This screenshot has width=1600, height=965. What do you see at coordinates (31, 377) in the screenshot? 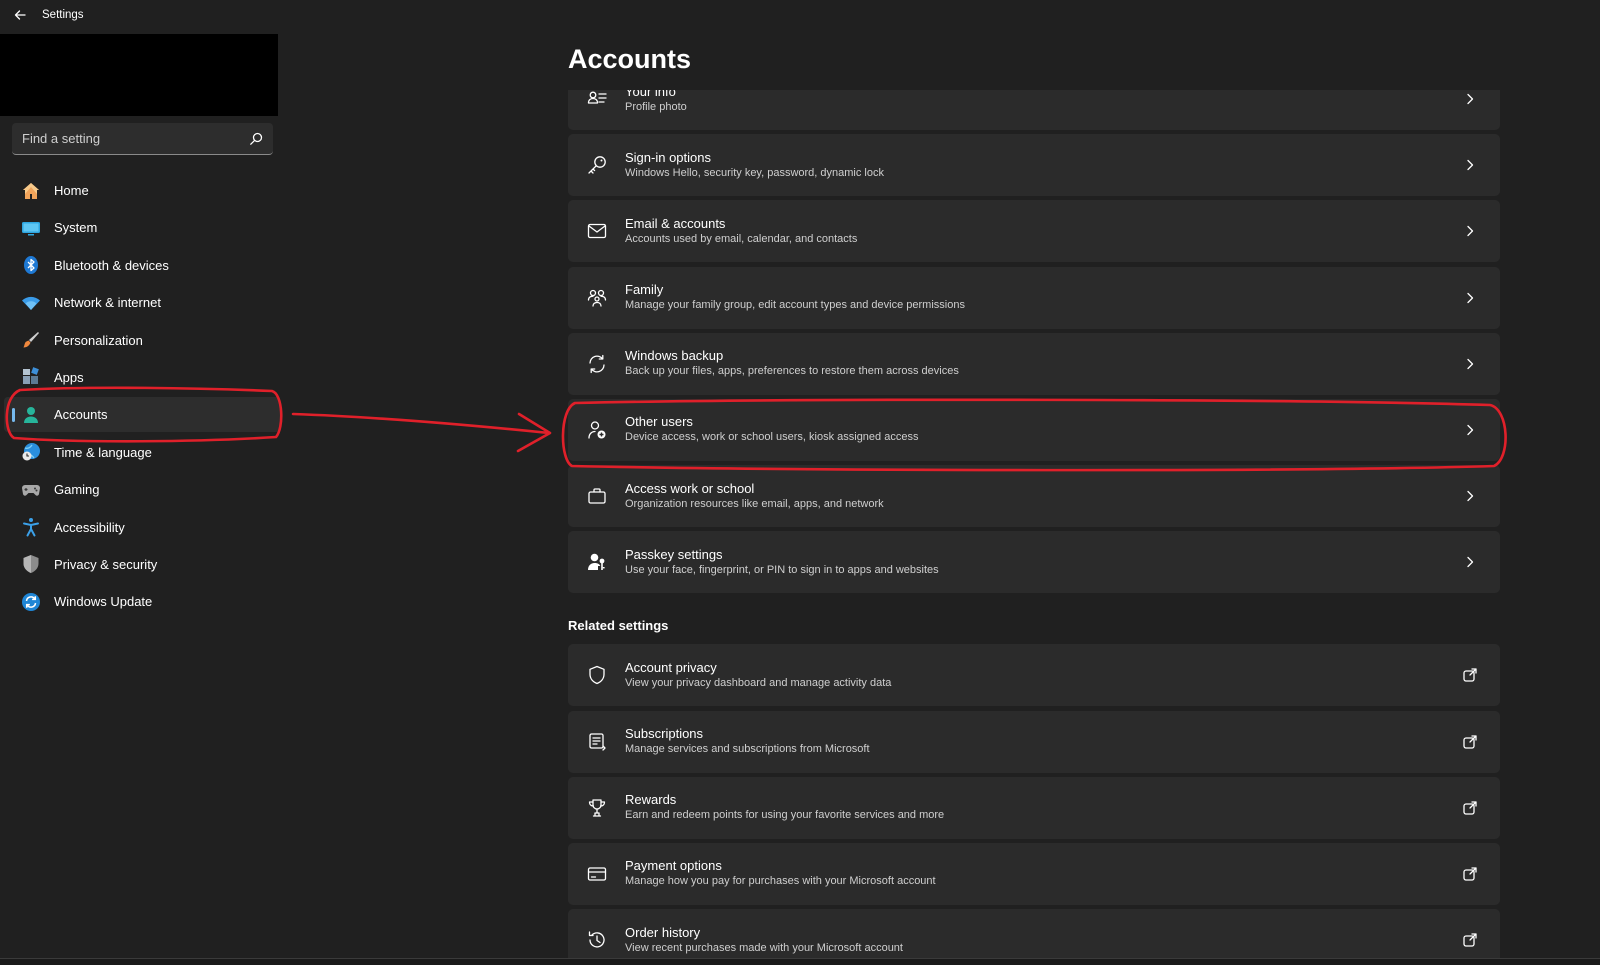
I see `apps-icon` at bounding box center [31, 377].